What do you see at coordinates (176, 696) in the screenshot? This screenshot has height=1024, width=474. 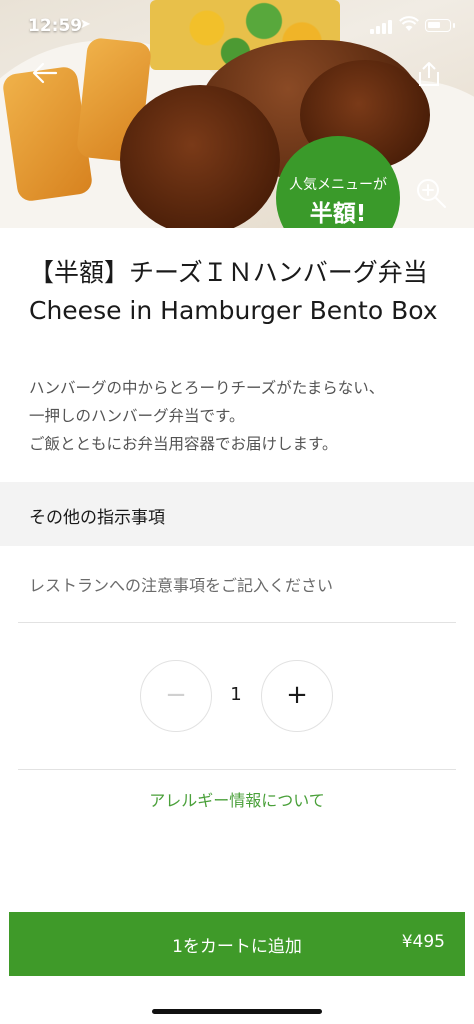 I see `decrease-quantity-button: −` at bounding box center [176, 696].